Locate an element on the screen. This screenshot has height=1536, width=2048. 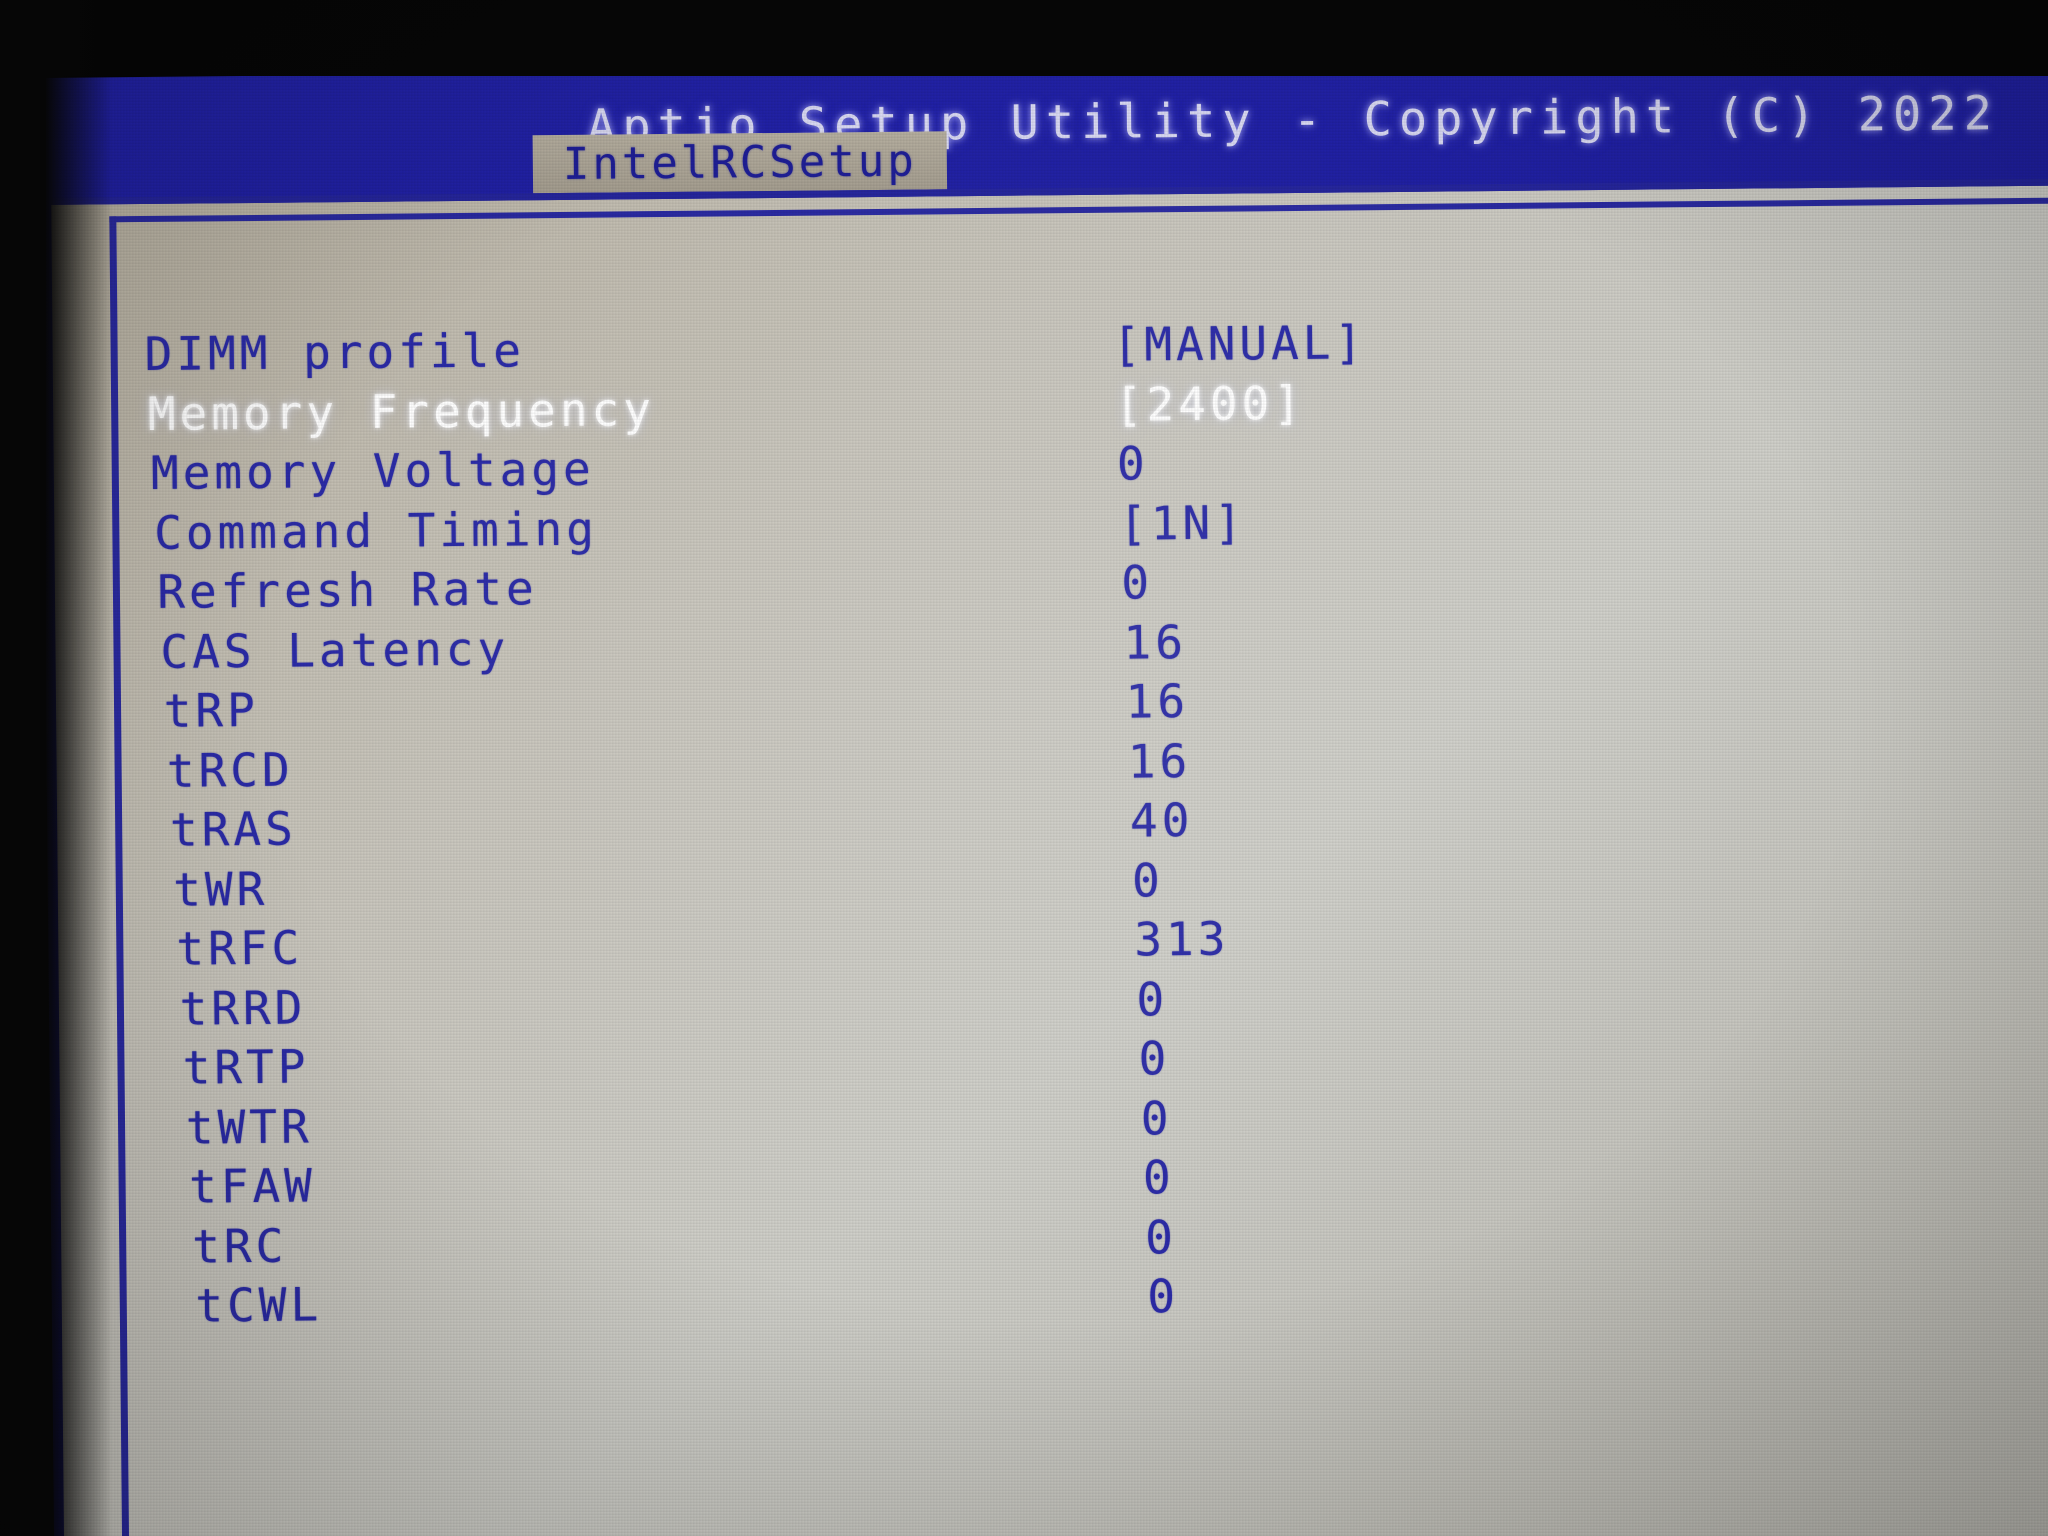
setting-label: tRC is located at coordinates (239, 1246).